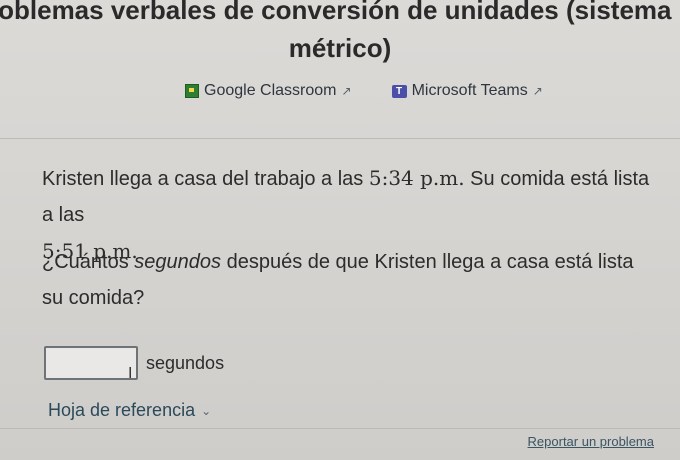 The image size is (680, 460). Describe the element at coordinates (192, 91) in the screenshot. I see `google-classroom-icon` at that location.